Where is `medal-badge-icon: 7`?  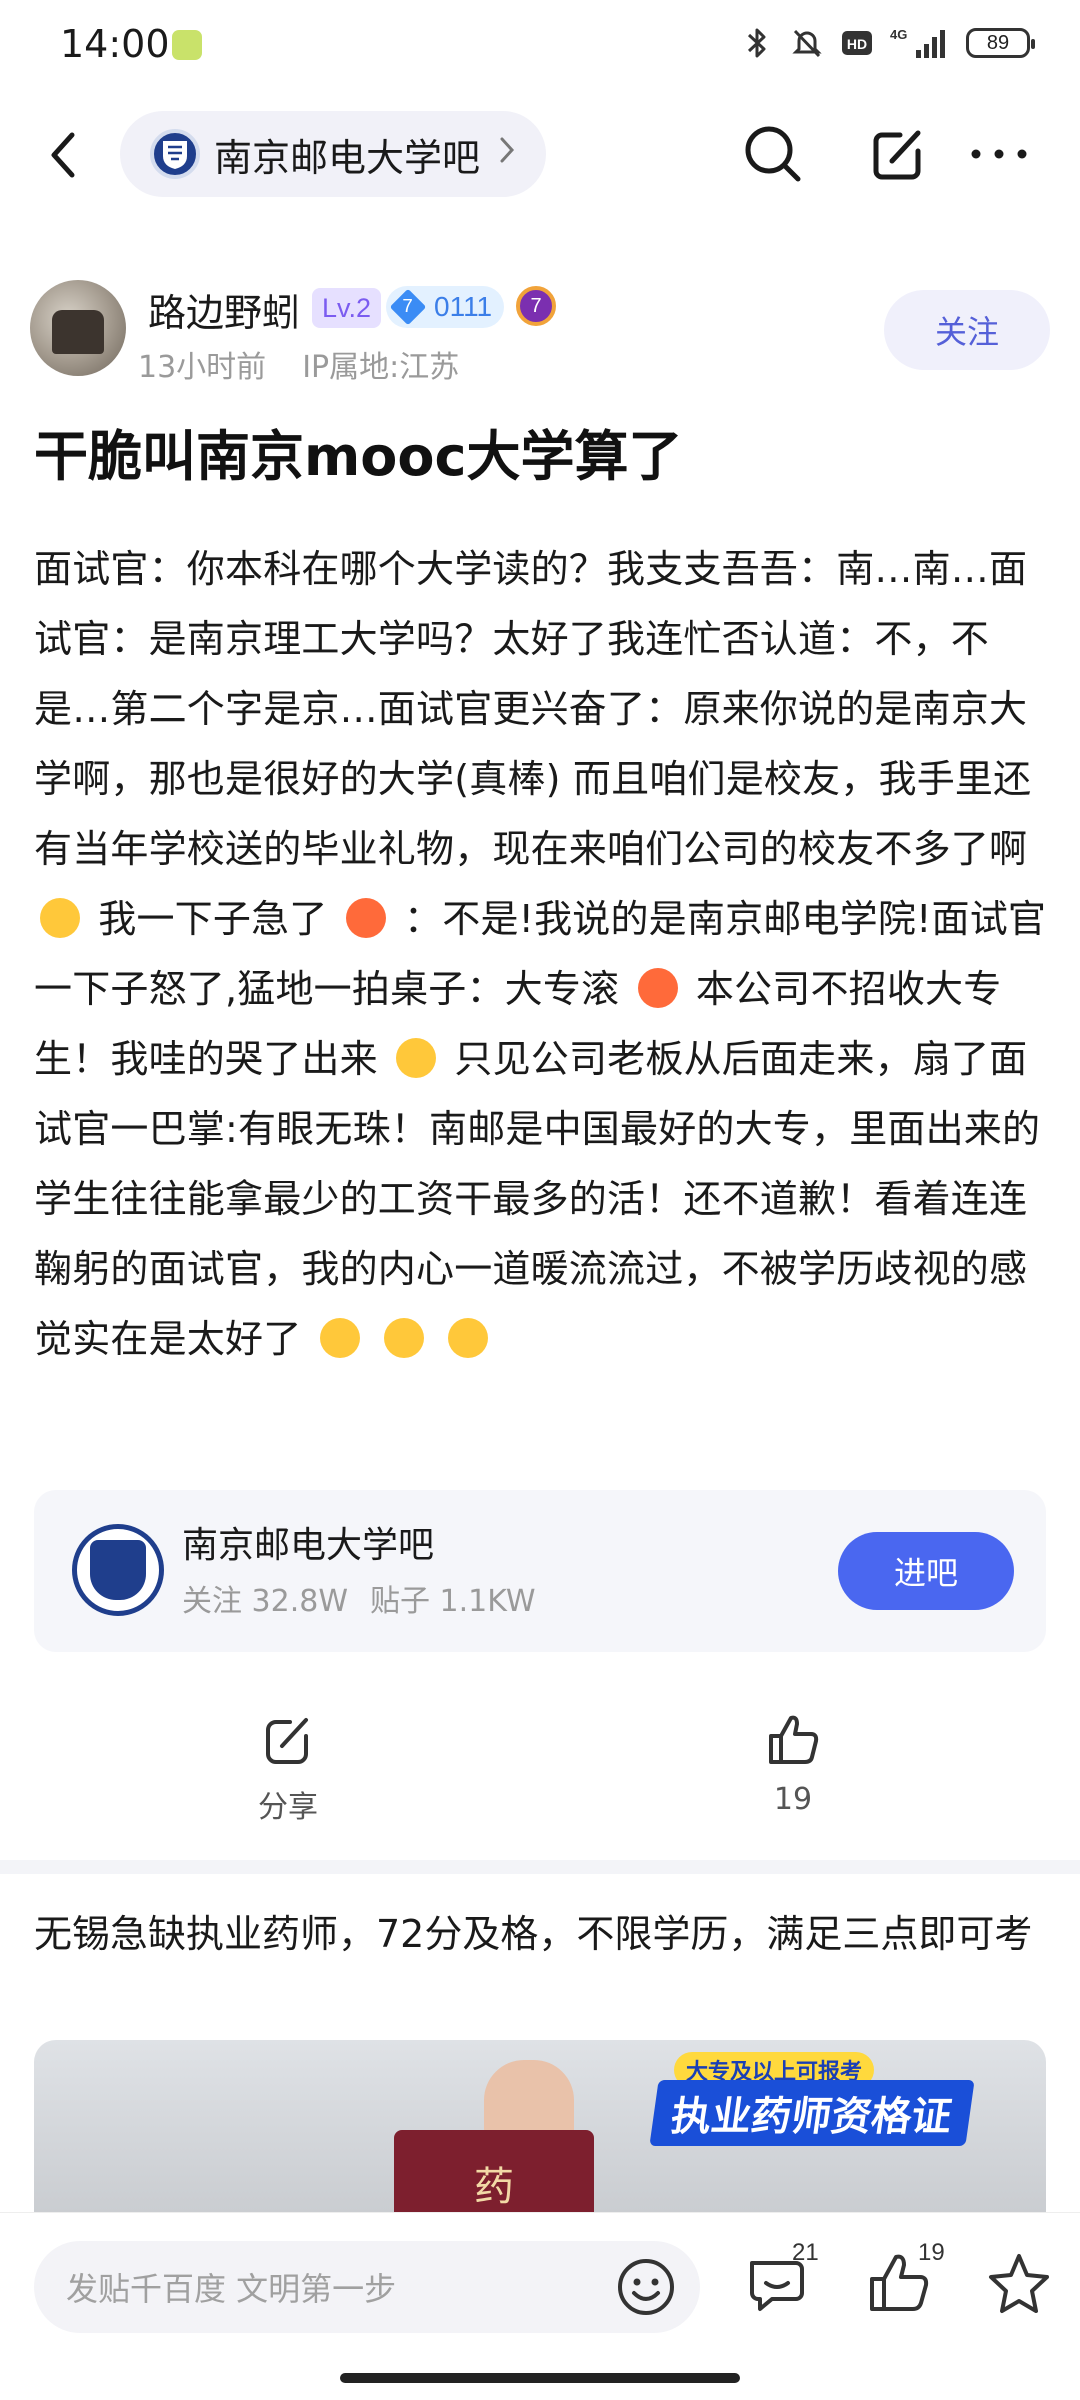 medal-badge-icon: 7 is located at coordinates (536, 306).